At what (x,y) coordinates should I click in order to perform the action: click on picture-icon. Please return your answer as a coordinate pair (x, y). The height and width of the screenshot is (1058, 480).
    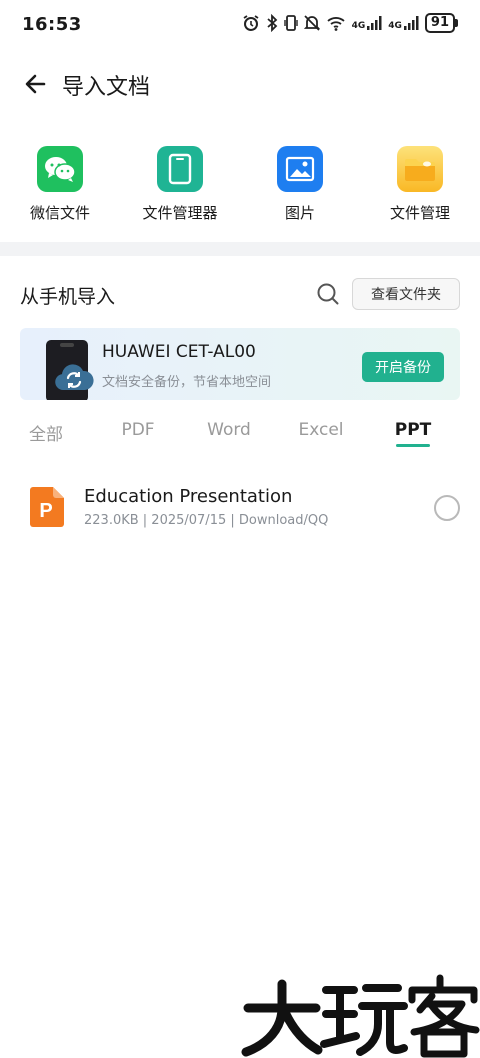
    Looking at the image, I should click on (300, 169).